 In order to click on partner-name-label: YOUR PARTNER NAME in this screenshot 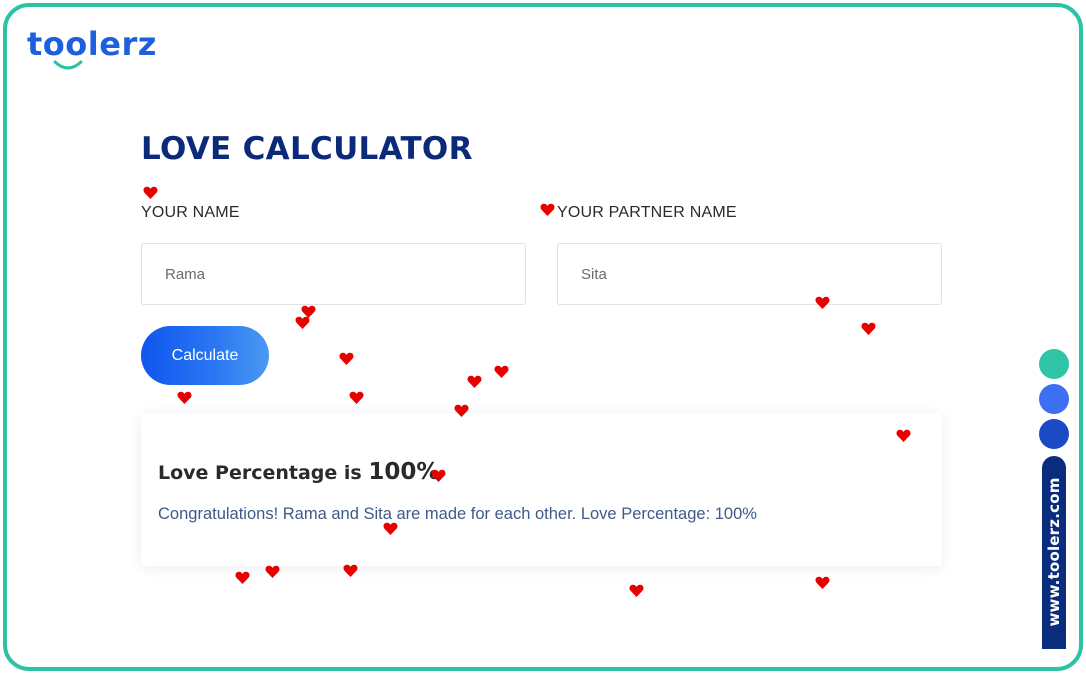, I will do `click(647, 212)`.